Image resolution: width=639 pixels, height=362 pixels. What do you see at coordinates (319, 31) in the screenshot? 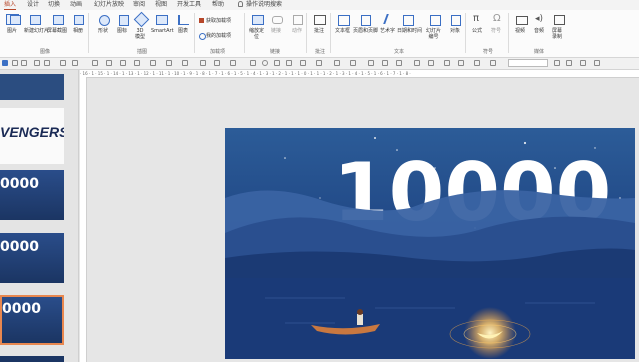
I see `comment-button: 批注` at bounding box center [319, 31].